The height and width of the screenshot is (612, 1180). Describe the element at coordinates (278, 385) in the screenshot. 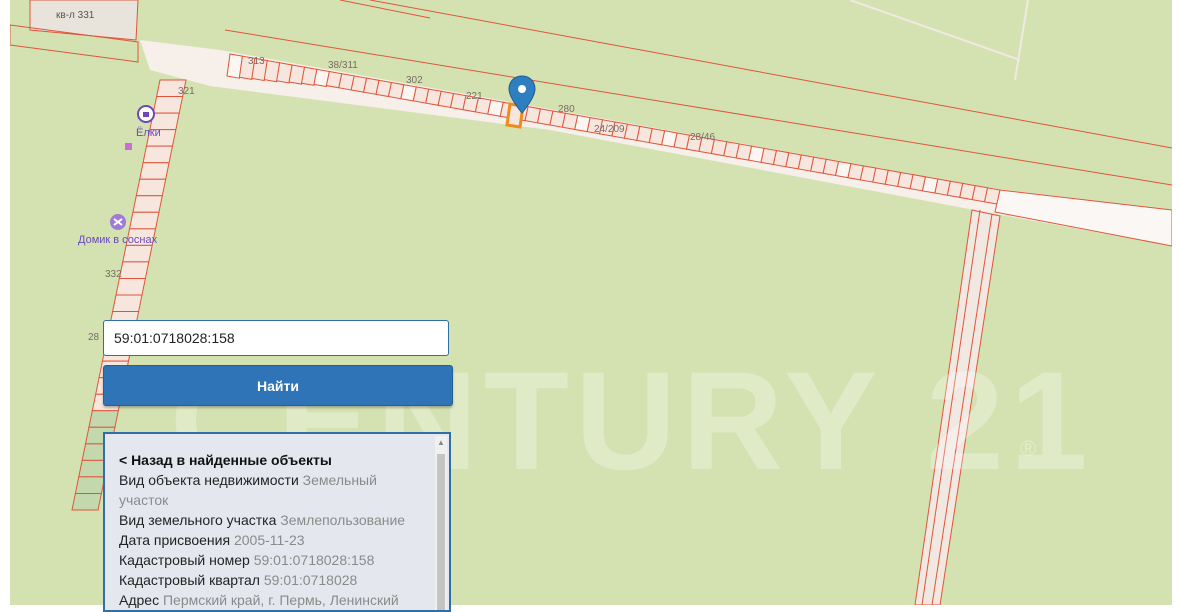

I see `find-button: Найти` at that location.